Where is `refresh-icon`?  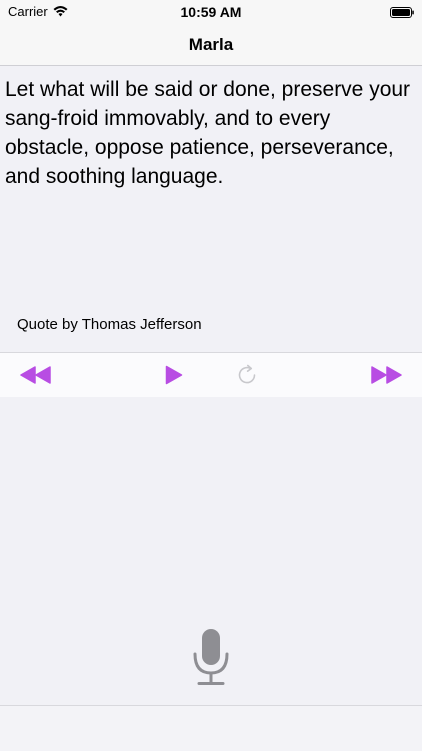
refresh-icon is located at coordinates (247, 375).